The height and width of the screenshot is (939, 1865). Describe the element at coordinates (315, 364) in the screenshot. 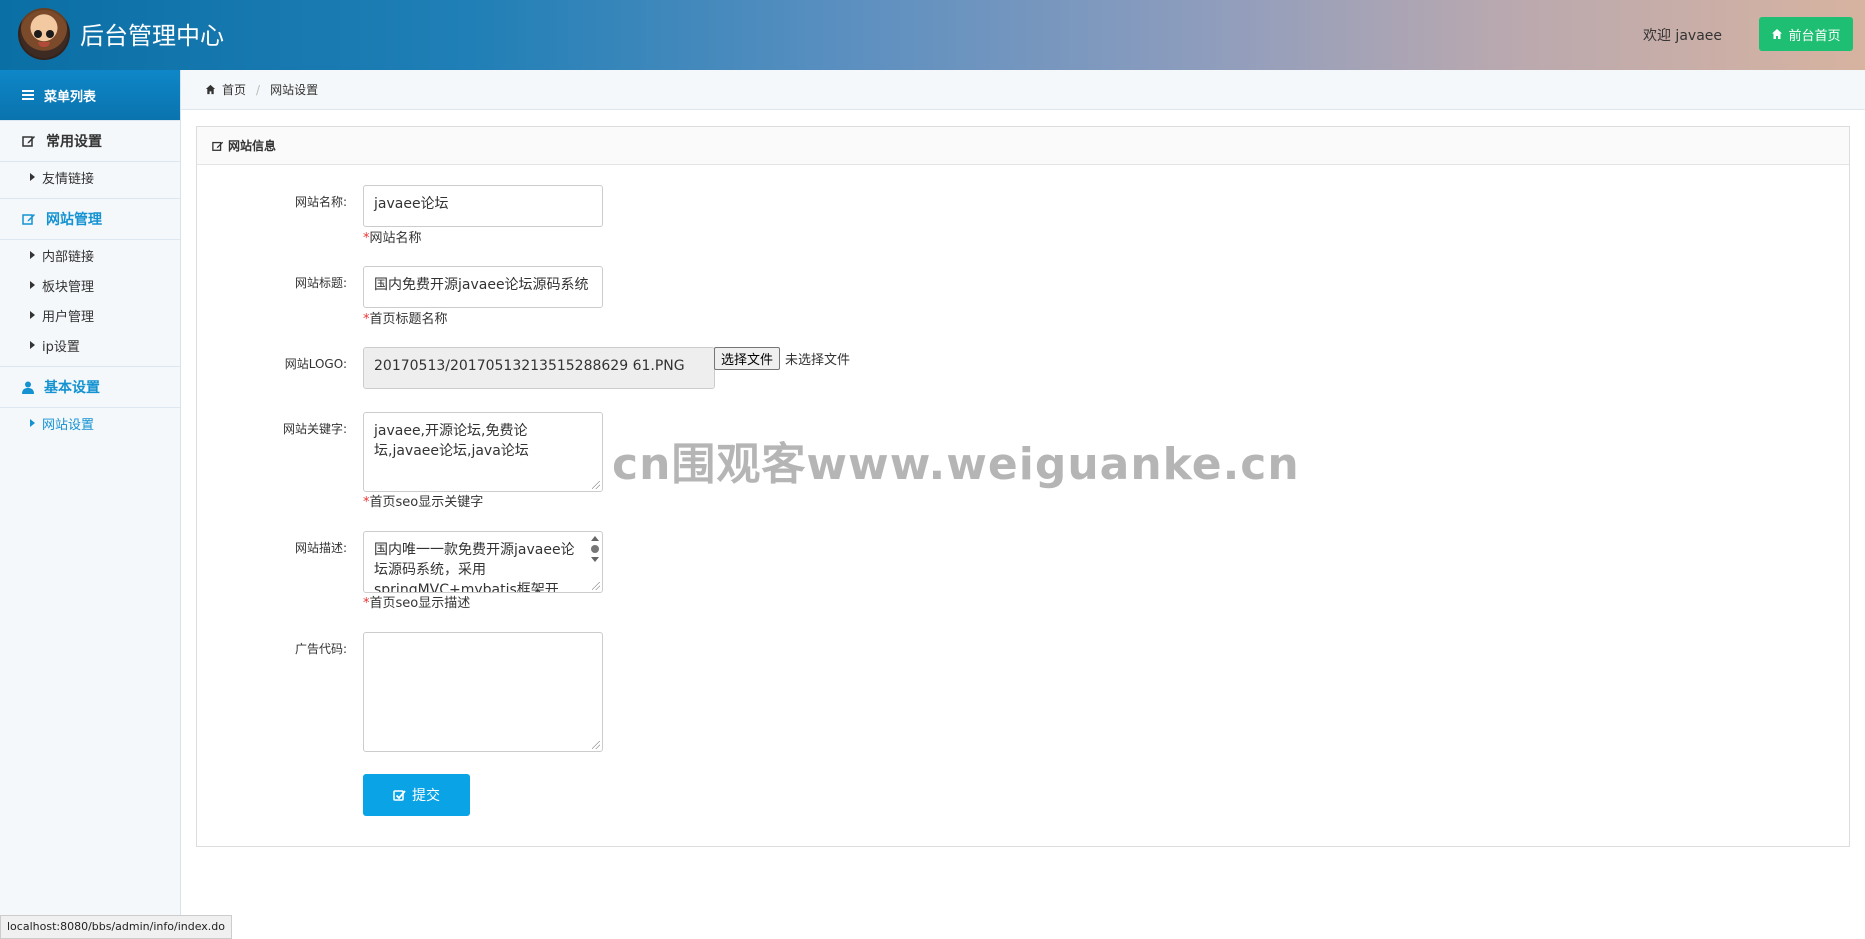

I see `site-logo-label: 网站LOGO:` at that location.